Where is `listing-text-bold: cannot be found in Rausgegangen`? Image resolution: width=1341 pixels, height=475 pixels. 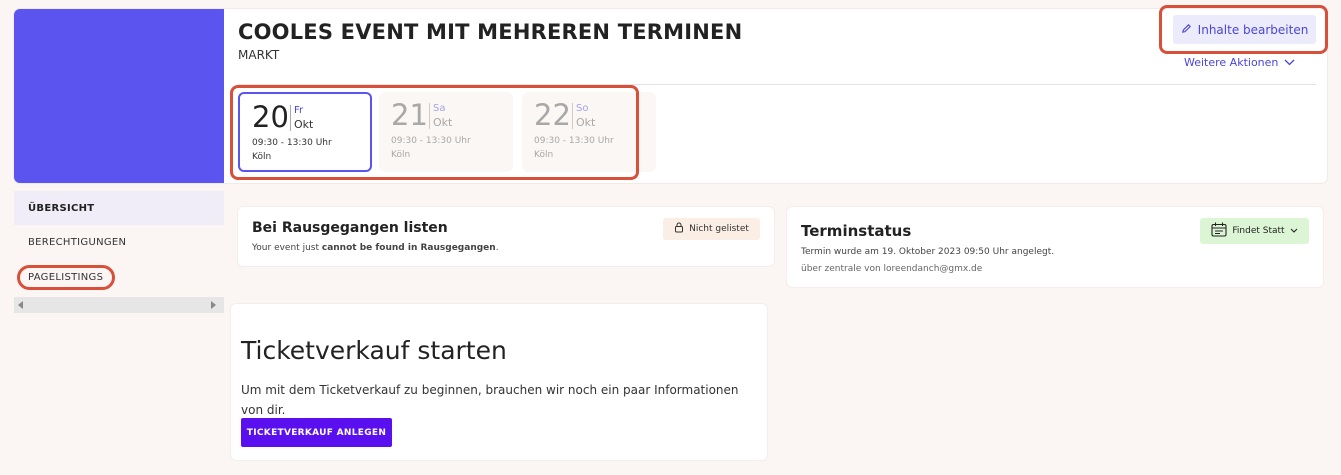
listing-text-bold: cannot be found in Rausgegangen is located at coordinates (408, 248).